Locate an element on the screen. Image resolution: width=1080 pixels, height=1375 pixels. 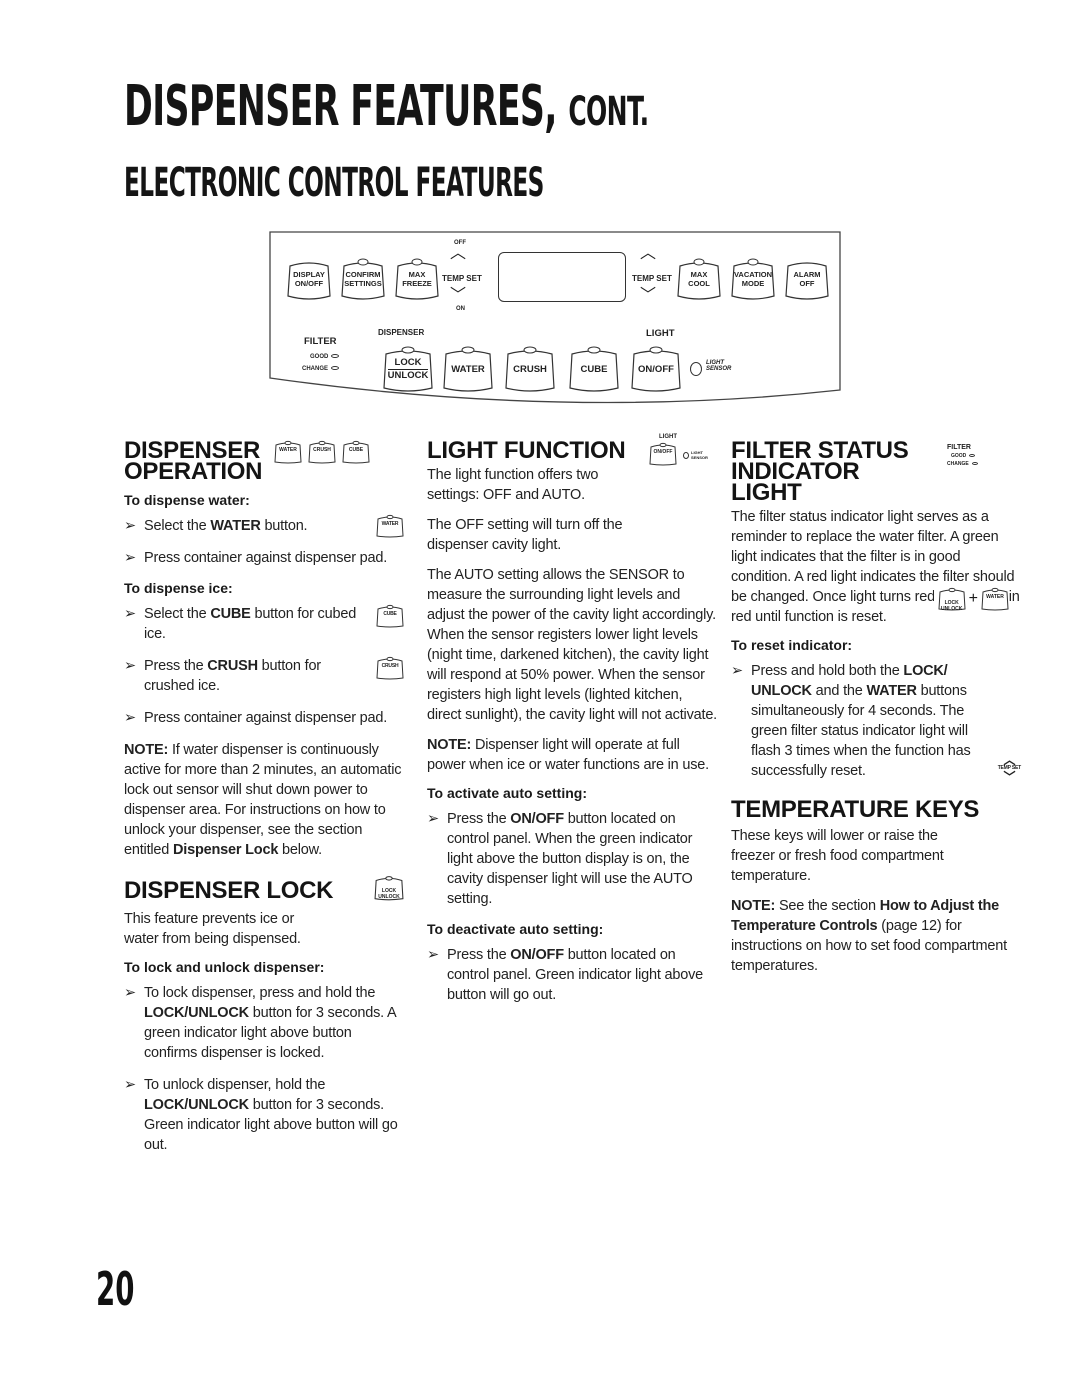
lock-unlock-subheading: To lock and unlock dispenser: is located at coordinates (224, 967).